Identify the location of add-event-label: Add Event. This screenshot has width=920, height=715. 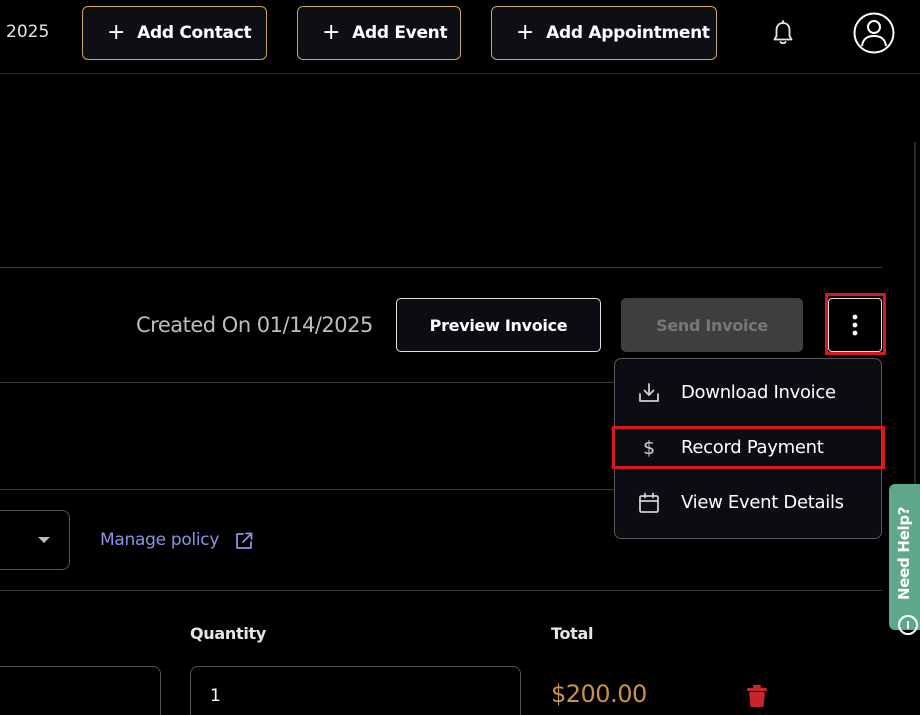
(400, 33).